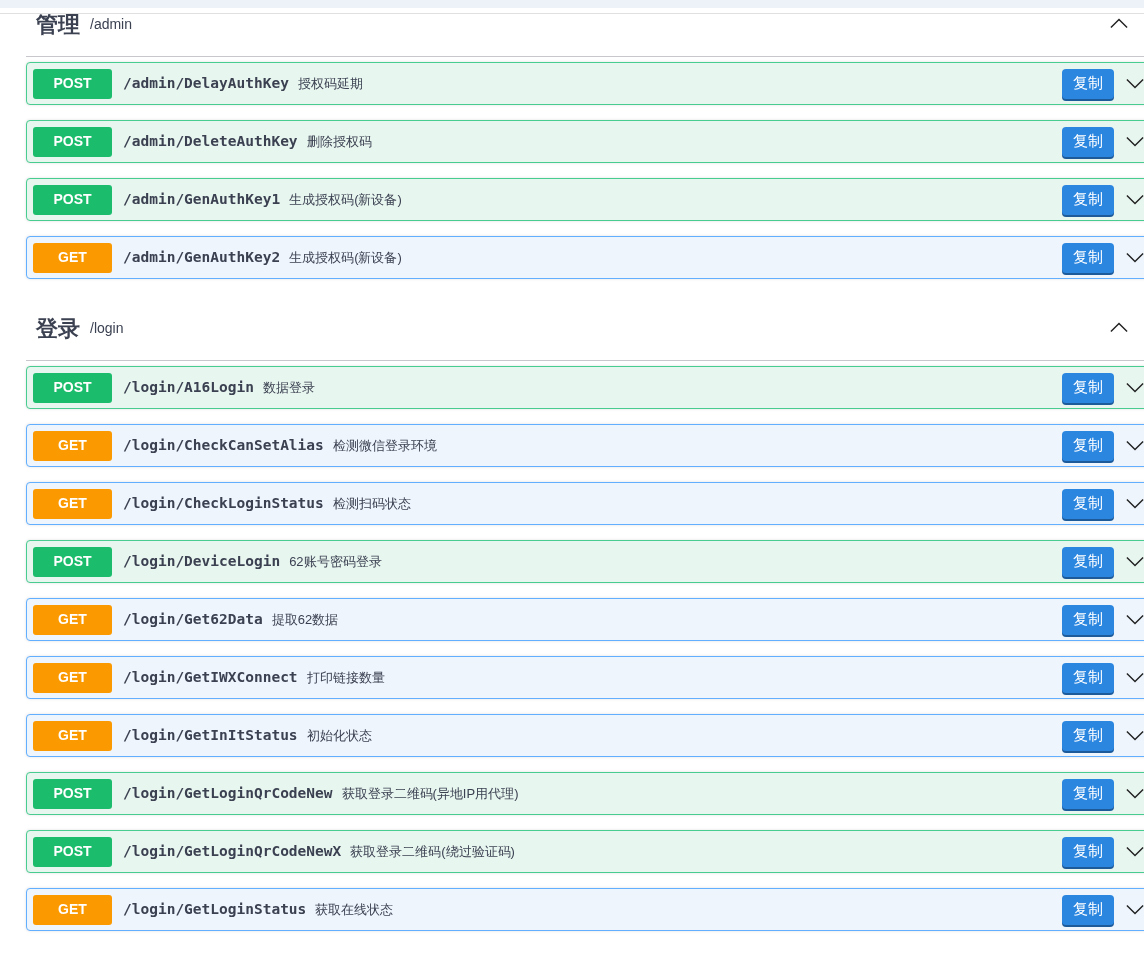 This screenshot has width=1144, height=954. I want to click on endpoint-summary: 打印链接数量, so click(345, 677).